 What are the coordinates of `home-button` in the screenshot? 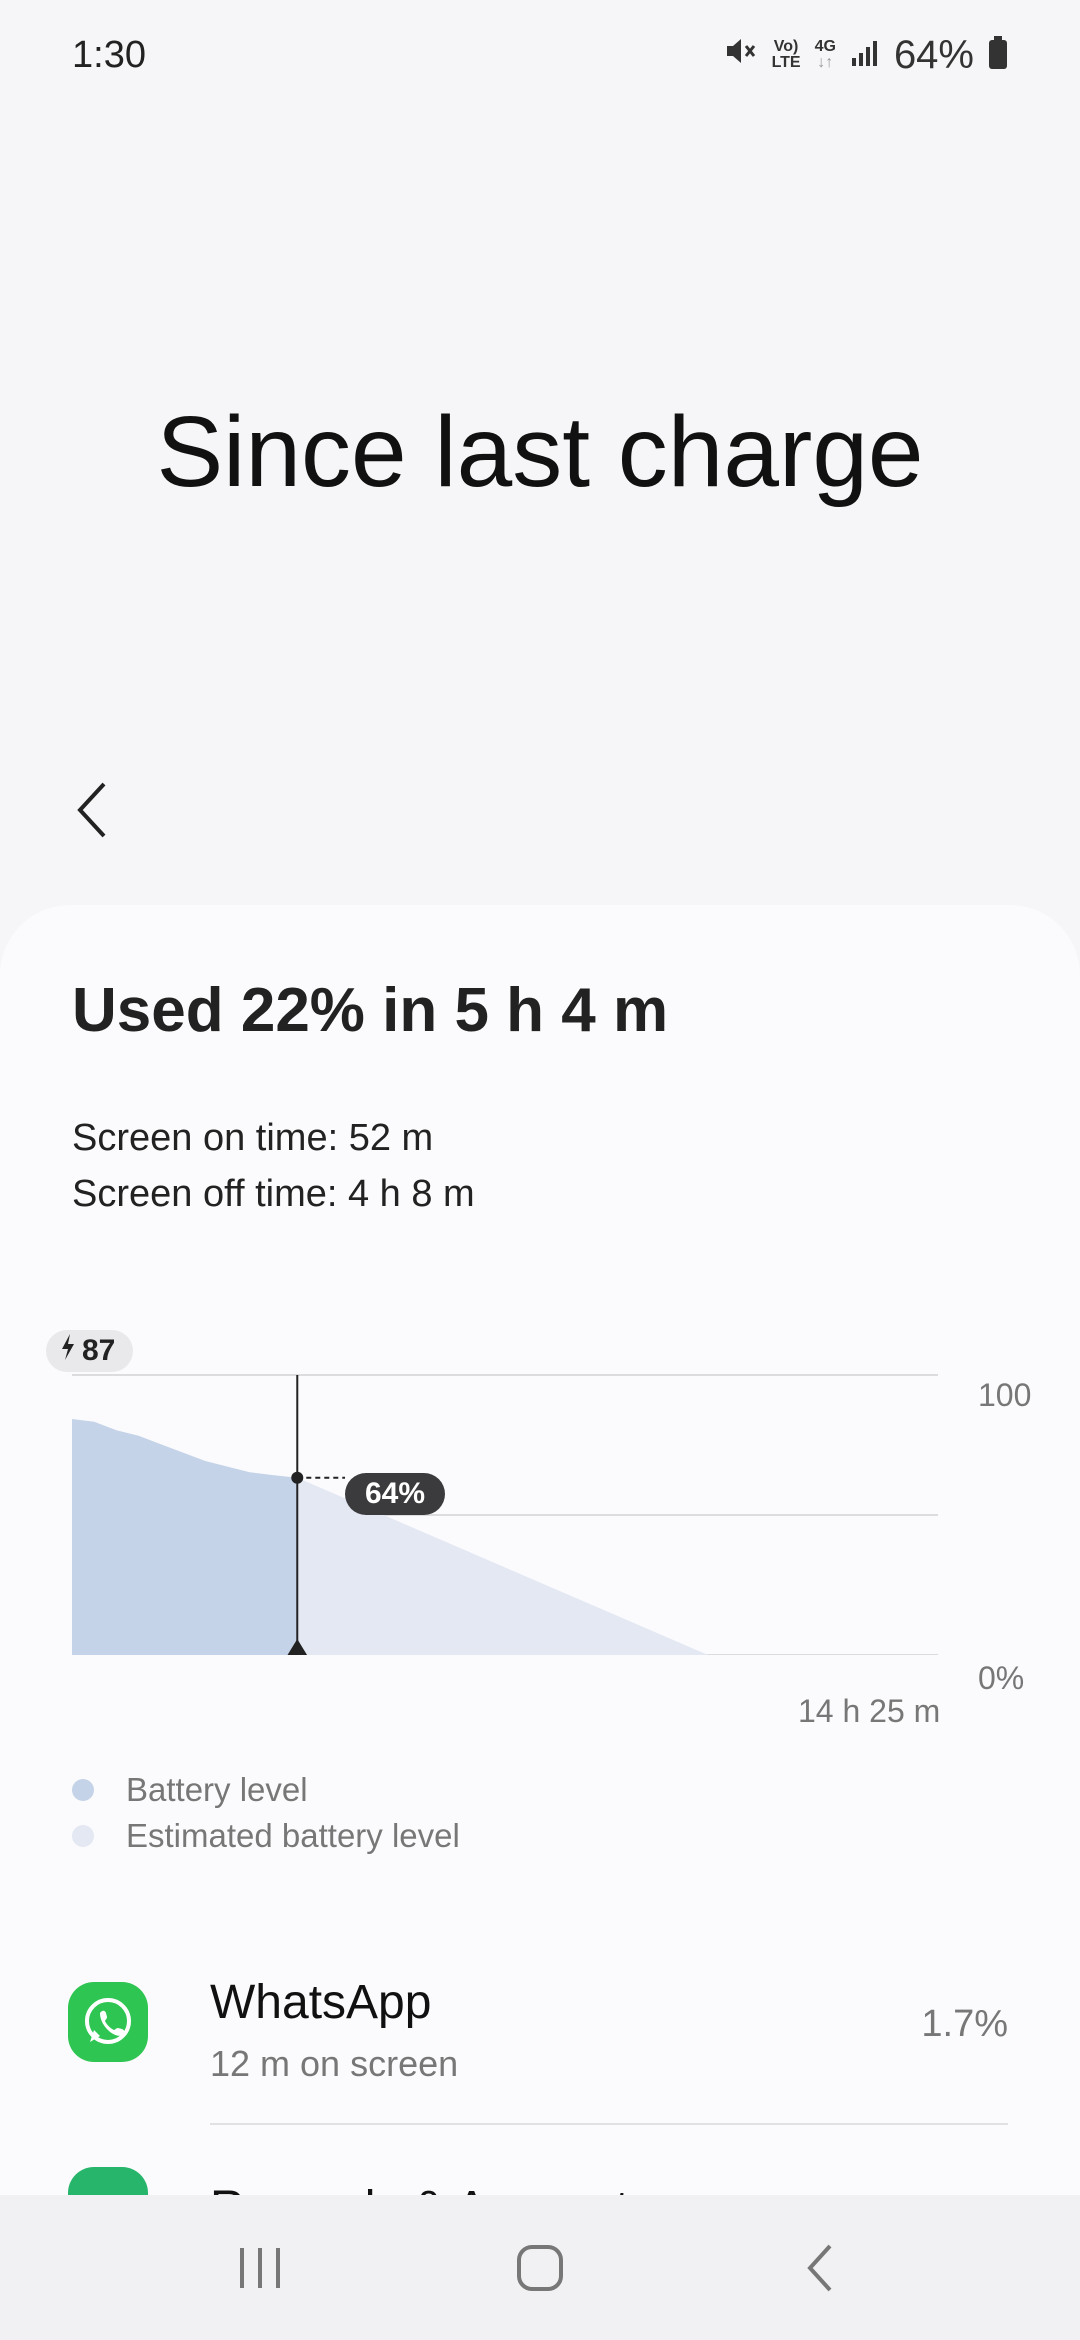 It's located at (540, 2268).